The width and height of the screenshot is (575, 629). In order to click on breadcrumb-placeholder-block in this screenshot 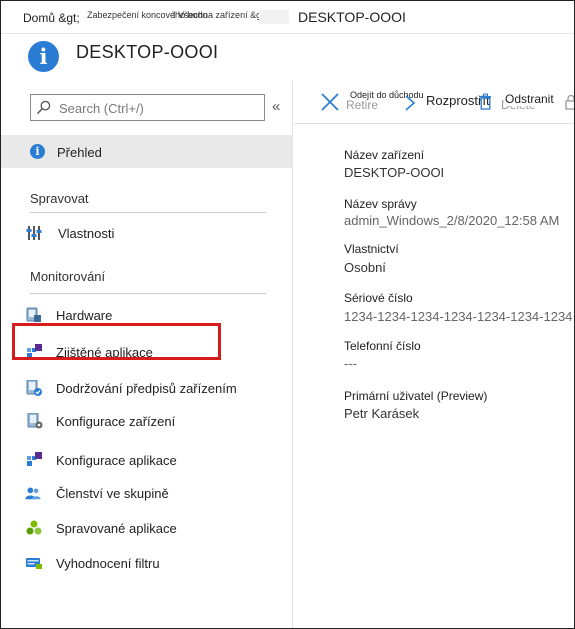, I will do `click(274, 17)`.